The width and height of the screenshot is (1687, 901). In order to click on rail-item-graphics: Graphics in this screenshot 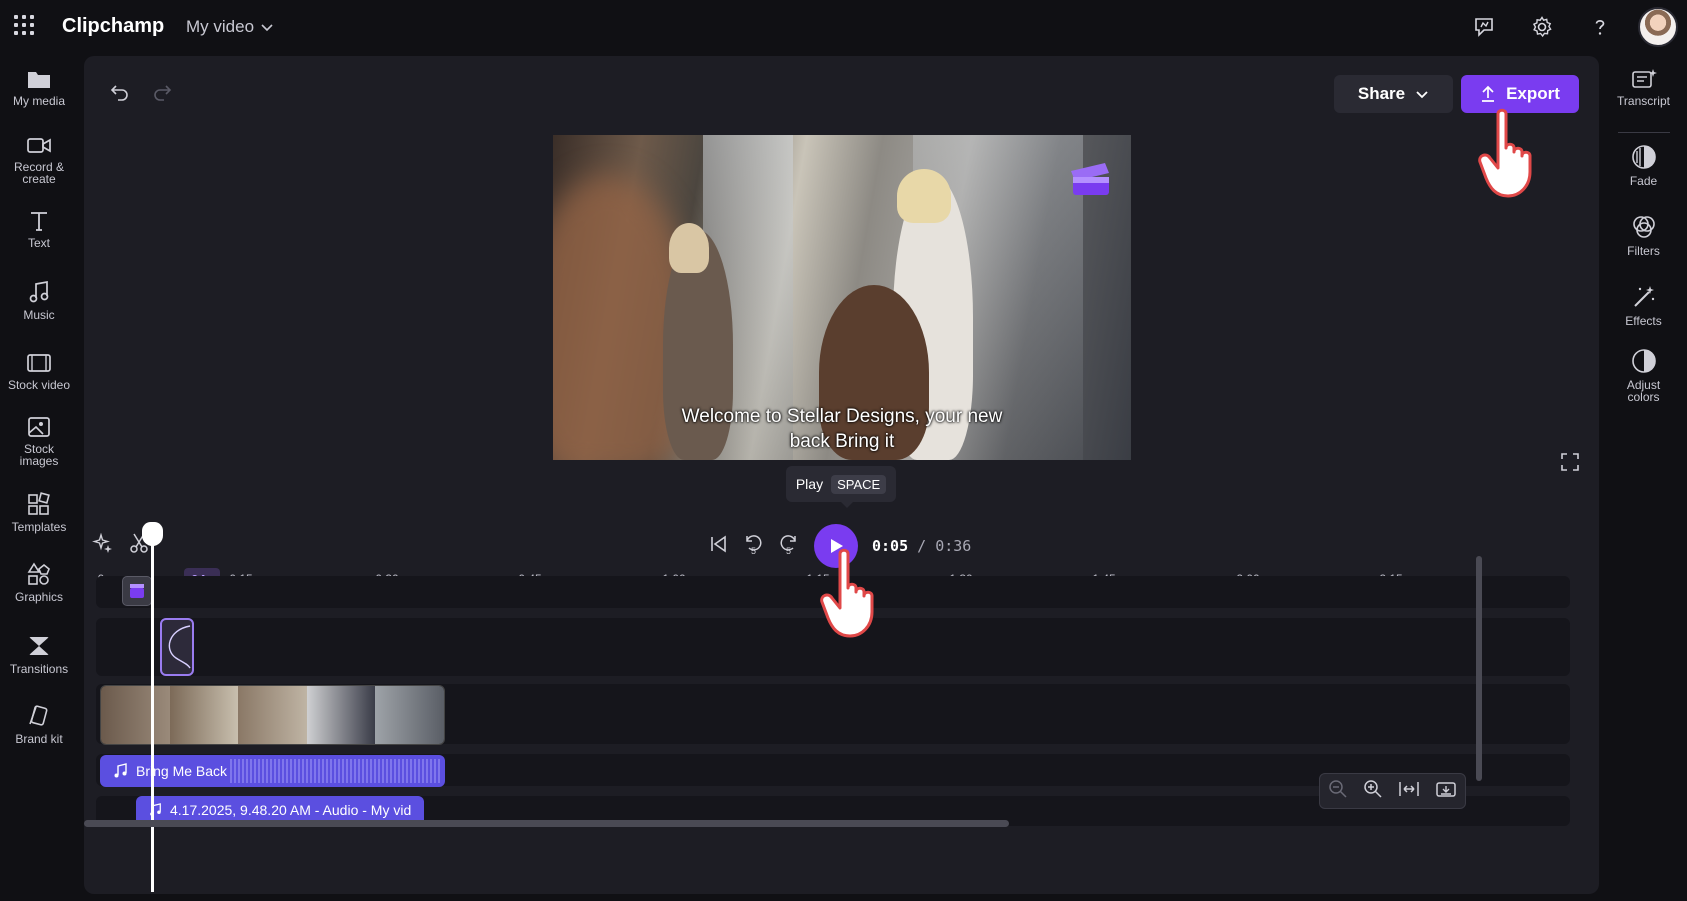, I will do `click(39, 582)`.